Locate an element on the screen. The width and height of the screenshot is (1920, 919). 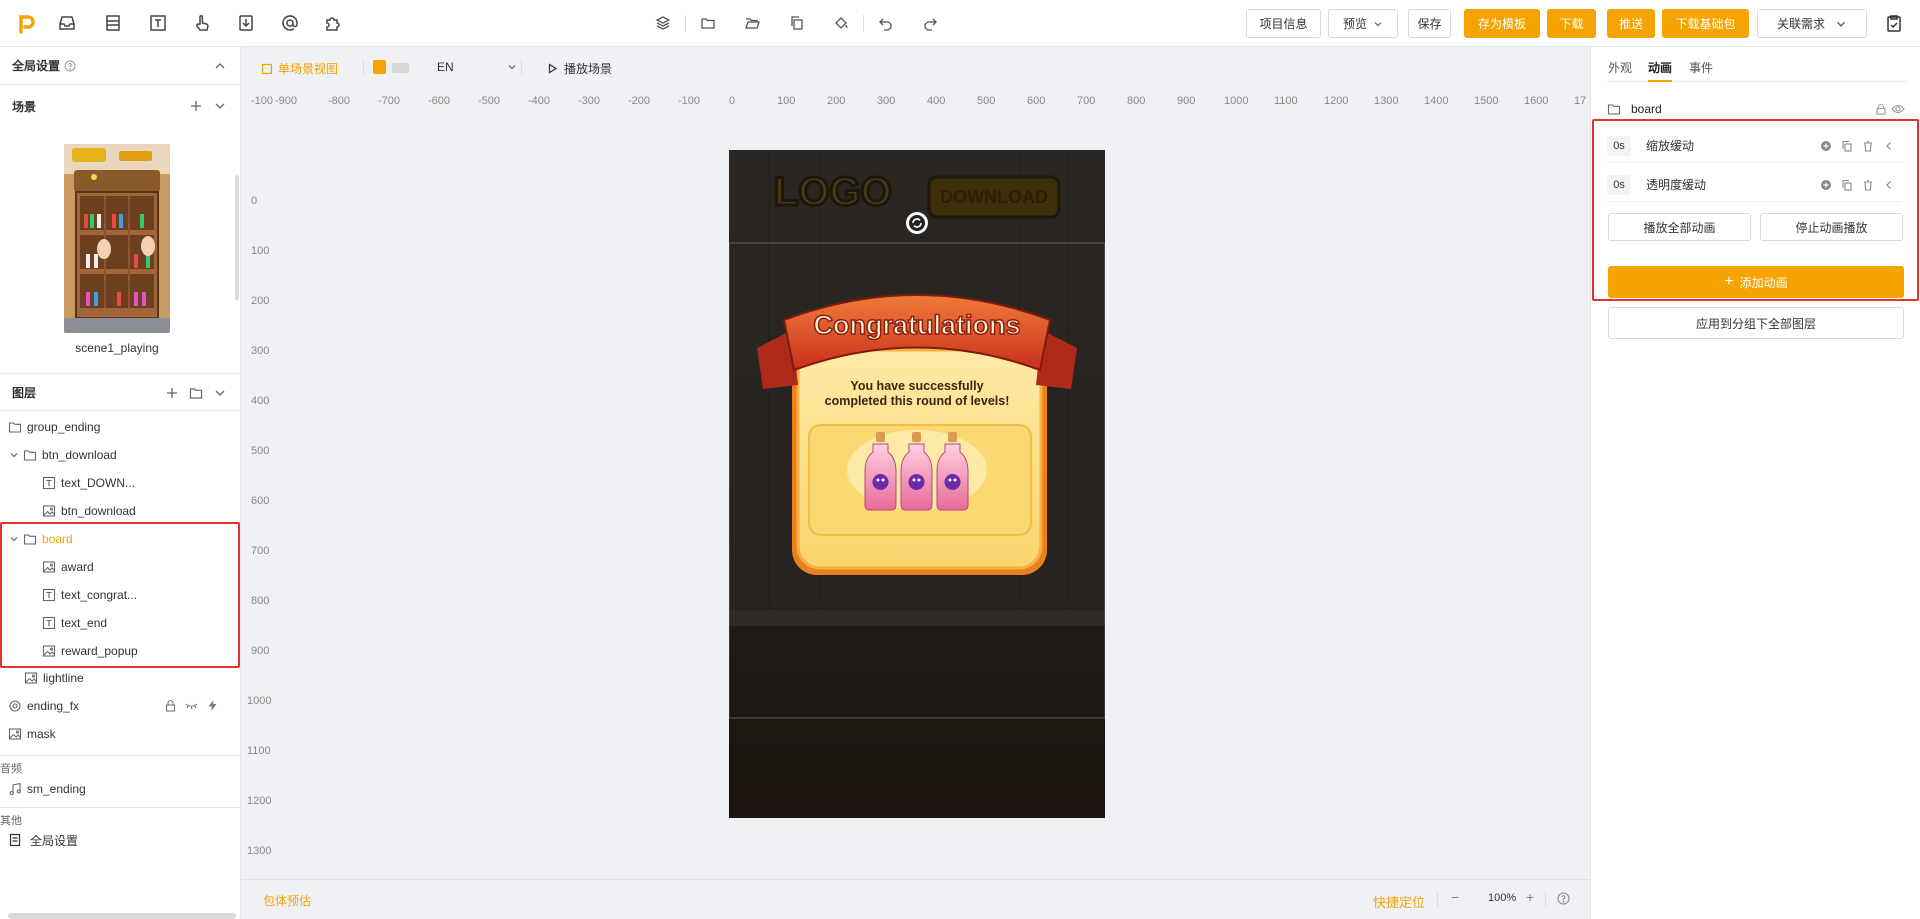
zoom-in-button: + is located at coordinates (1530, 897).